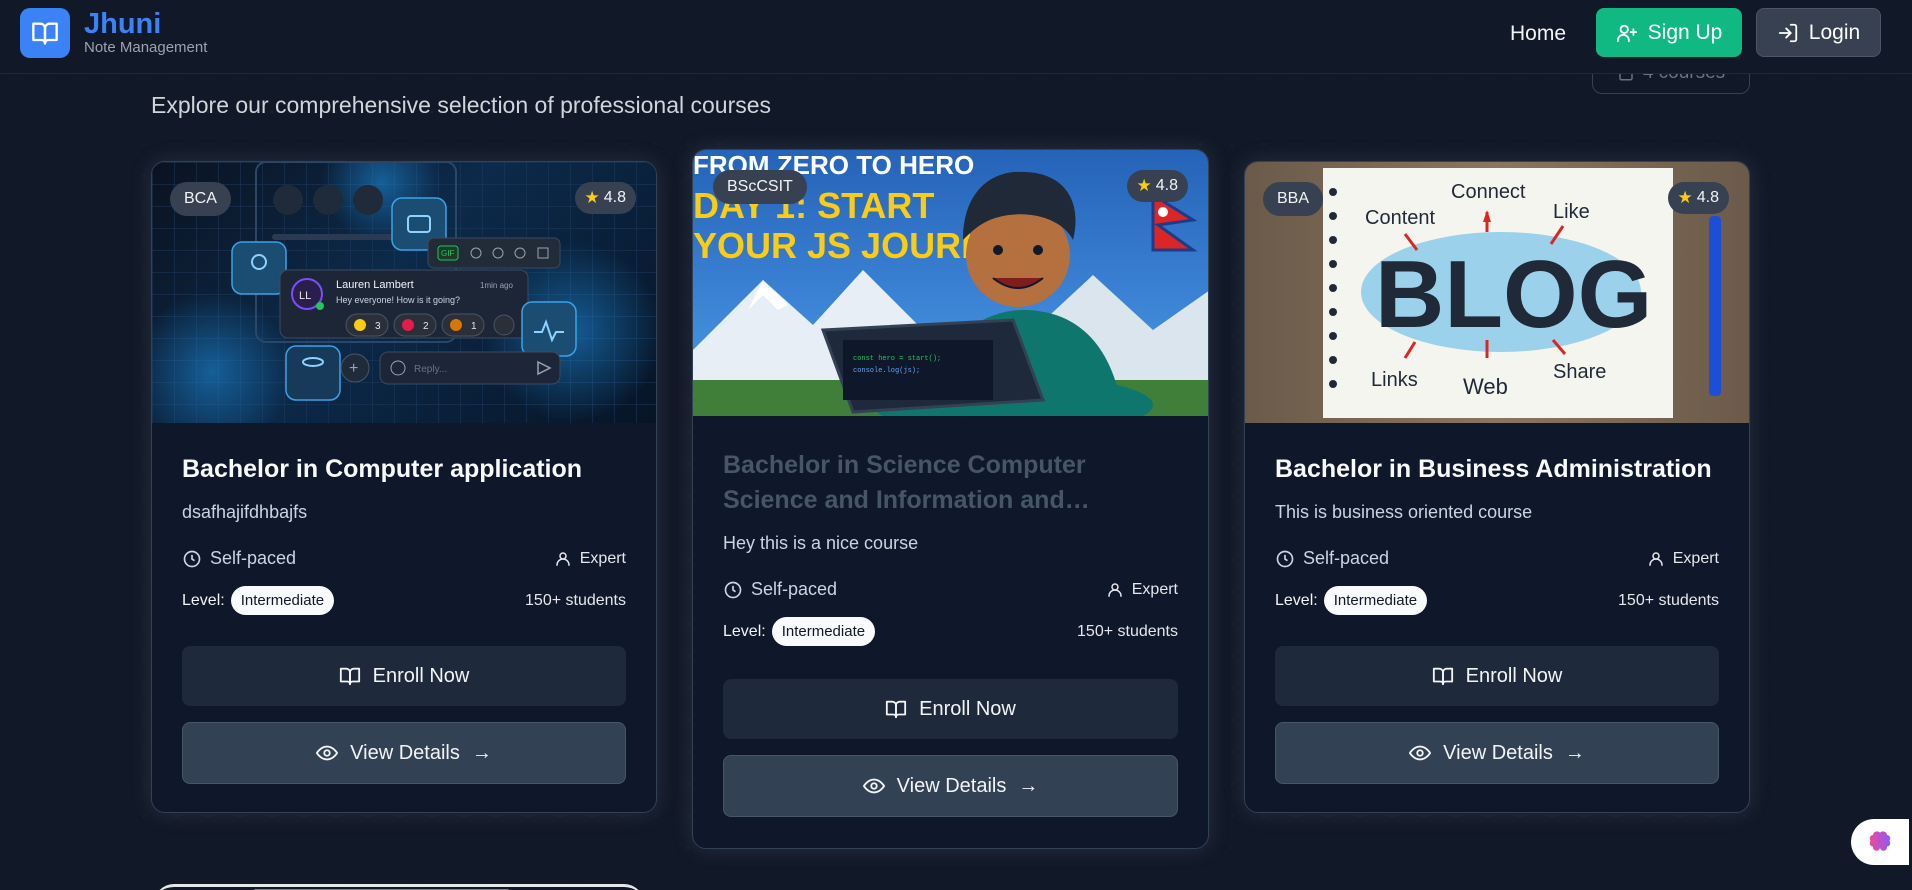 Image resolution: width=1912 pixels, height=890 pixels. Describe the element at coordinates (474, 326) in the screenshot. I see `svg-text: 1` at that location.